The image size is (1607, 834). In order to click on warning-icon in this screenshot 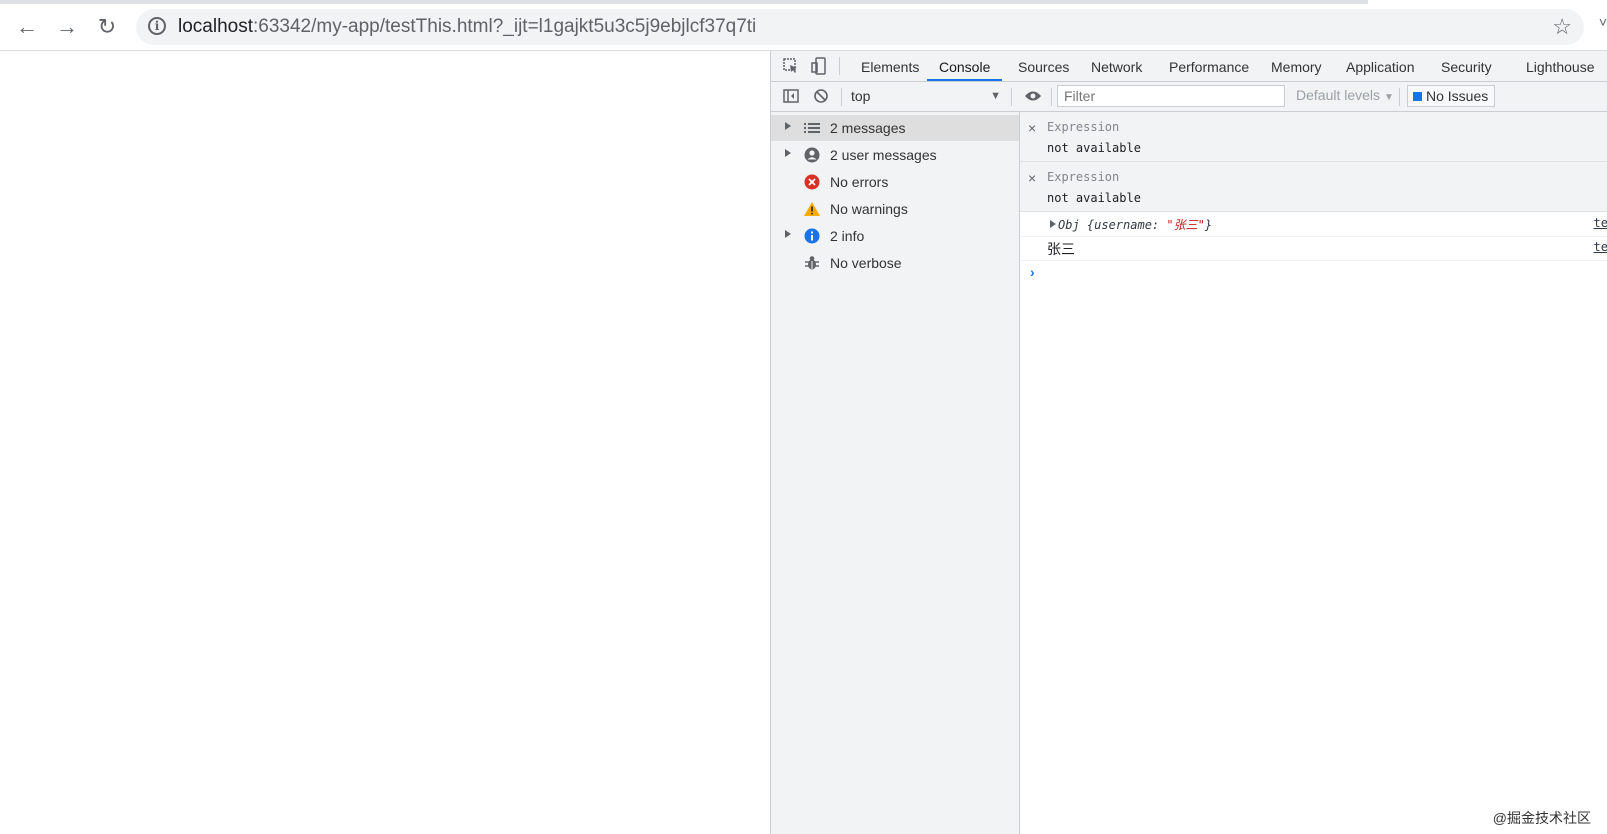, I will do `click(812, 209)`.